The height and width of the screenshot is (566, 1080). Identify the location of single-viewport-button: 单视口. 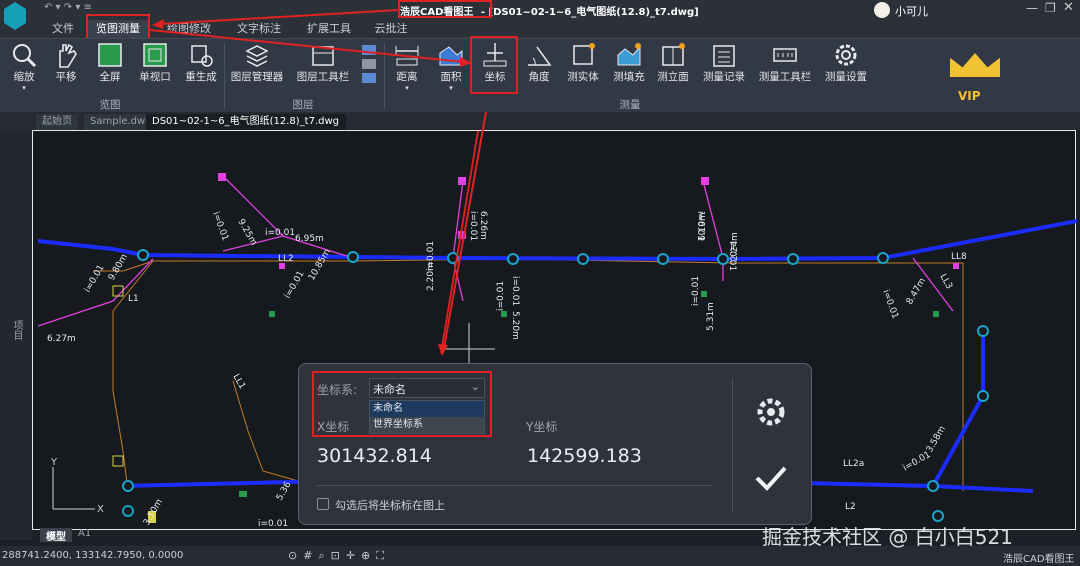
(155, 62).